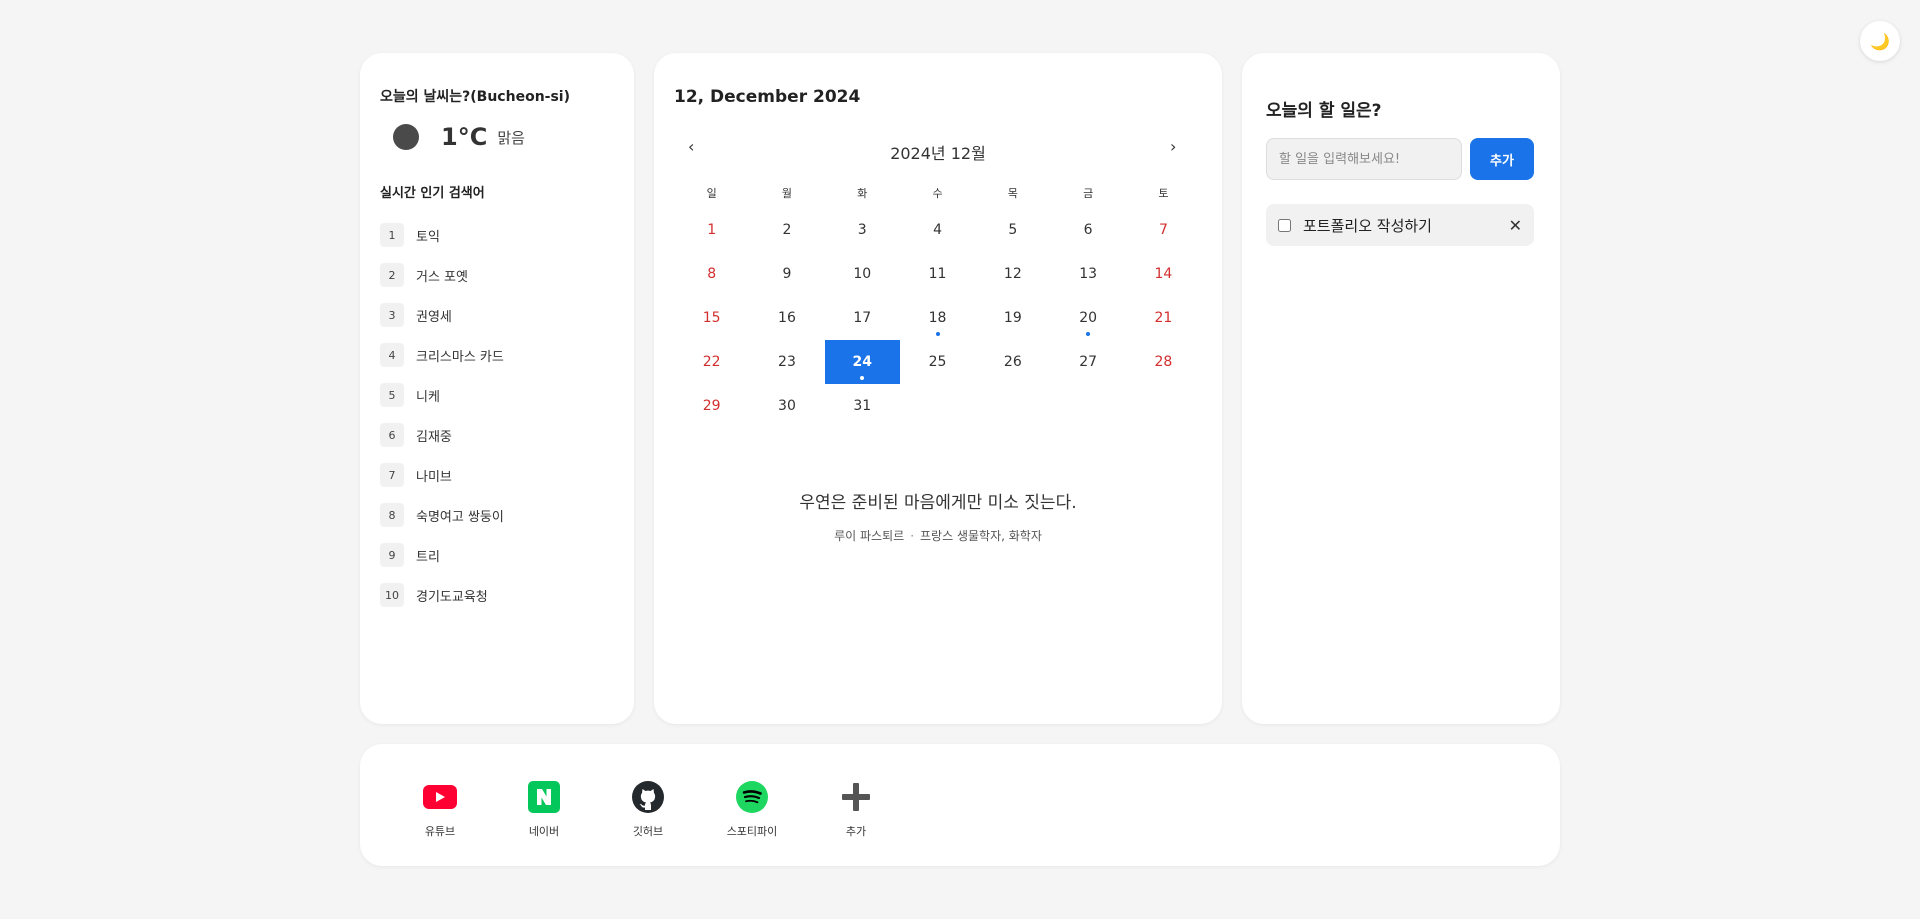  I want to click on naver-icon, so click(544, 797).